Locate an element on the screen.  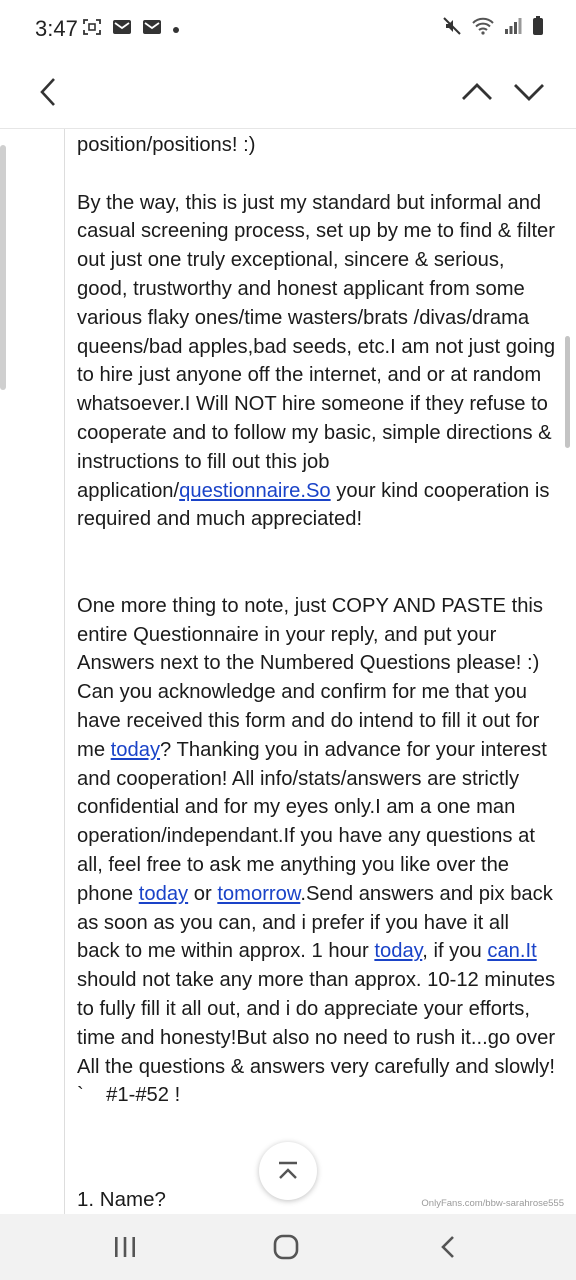
chevron-left-icon is located at coordinates (47, 92).